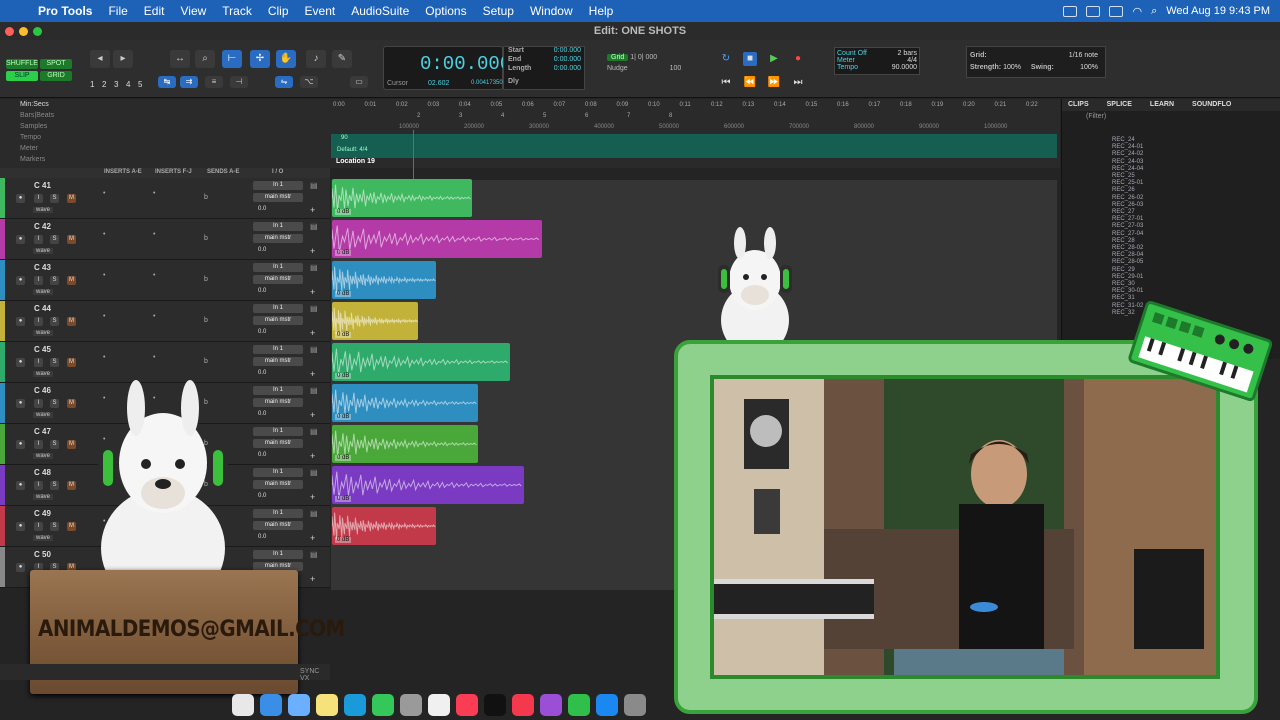  What do you see at coordinates (359, 82) in the screenshot?
I see `groups-icon: ▭` at bounding box center [359, 82].